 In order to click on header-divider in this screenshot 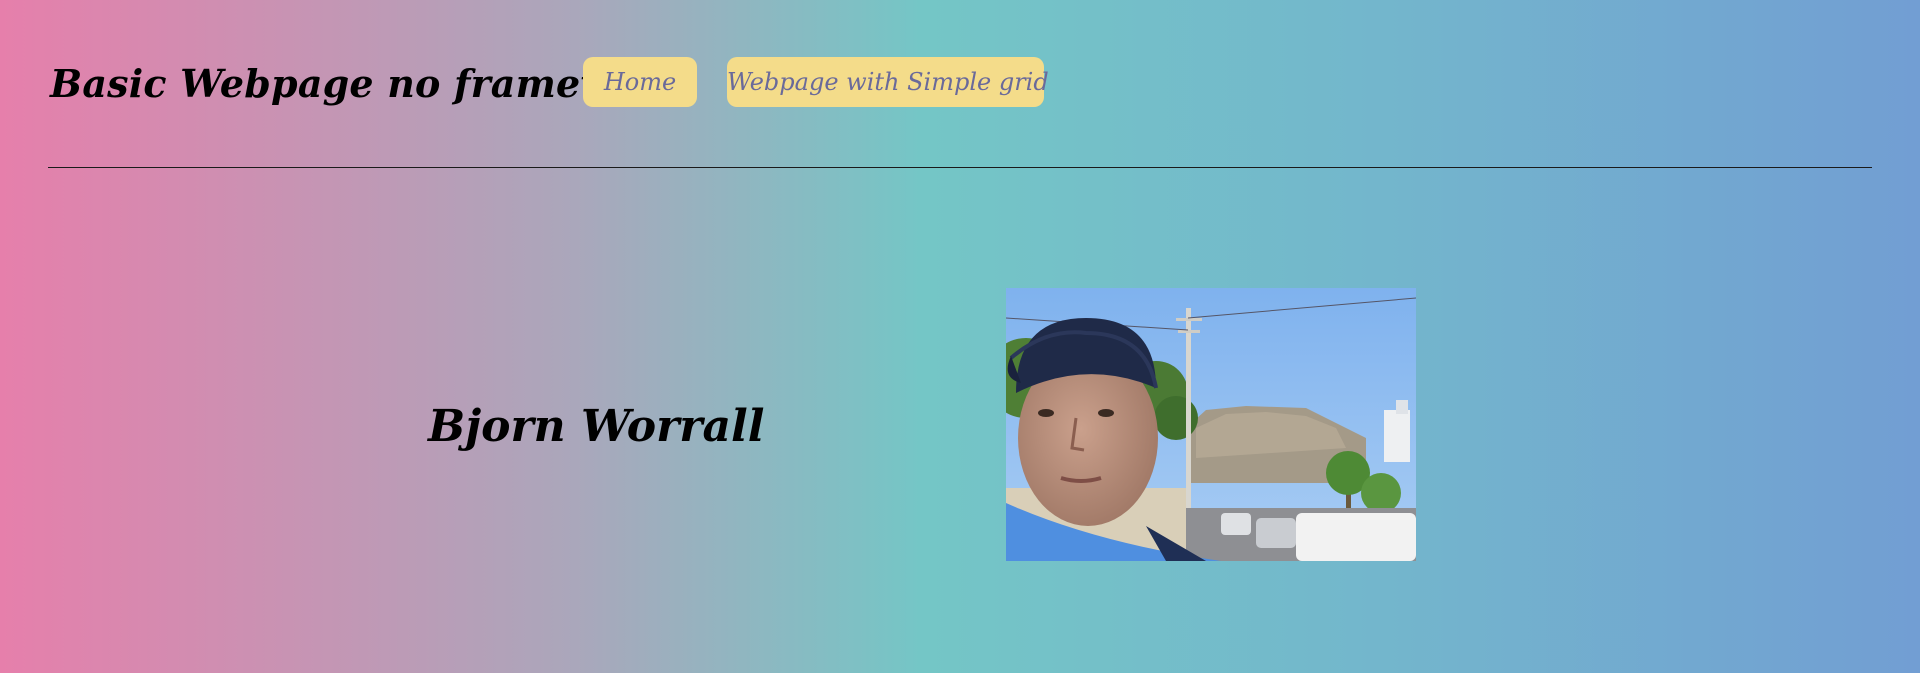, I will do `click(960, 167)`.